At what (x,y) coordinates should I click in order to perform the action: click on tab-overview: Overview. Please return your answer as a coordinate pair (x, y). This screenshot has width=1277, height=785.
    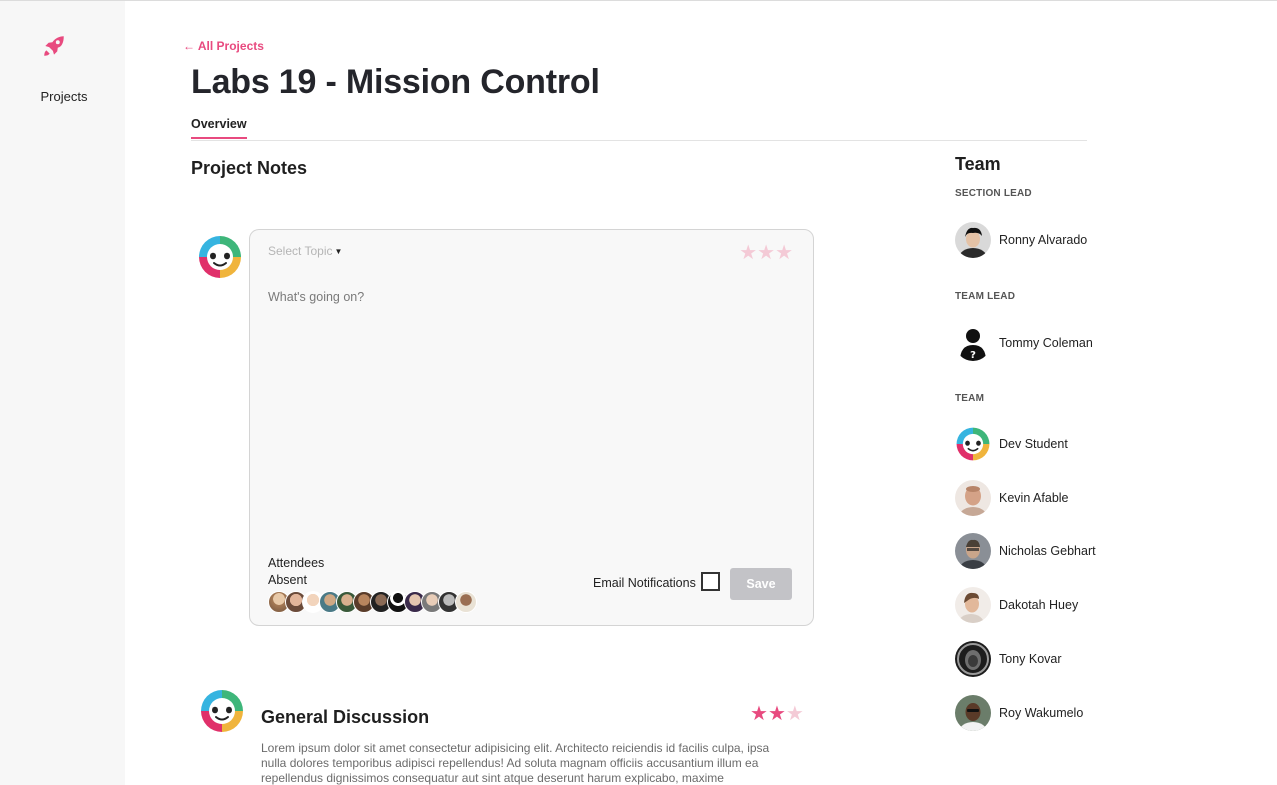
    Looking at the image, I should click on (219, 128).